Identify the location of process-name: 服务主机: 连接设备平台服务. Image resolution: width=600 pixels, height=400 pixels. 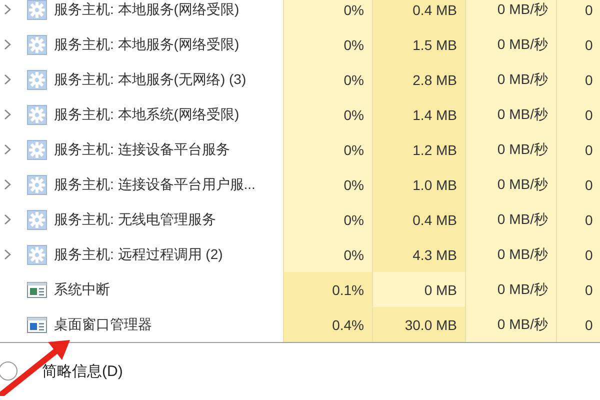
(142, 149).